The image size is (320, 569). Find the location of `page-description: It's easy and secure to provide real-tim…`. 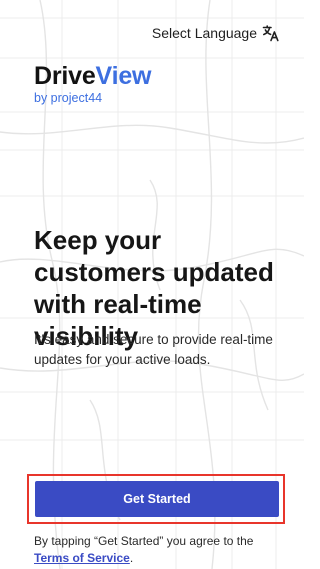

page-description: It's easy and secure to provide real-tim… is located at coordinates (153, 349).